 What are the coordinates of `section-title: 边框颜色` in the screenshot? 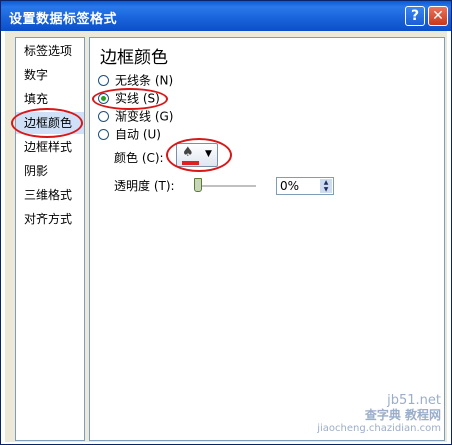 It's located at (134, 58).